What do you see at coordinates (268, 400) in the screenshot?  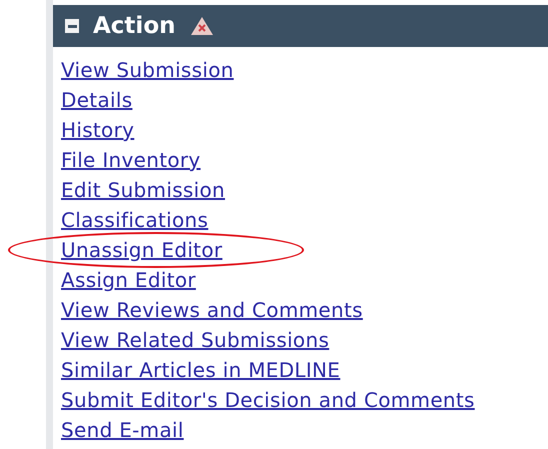 I see `action-link: Submit Editor's Decision and Comments` at bounding box center [268, 400].